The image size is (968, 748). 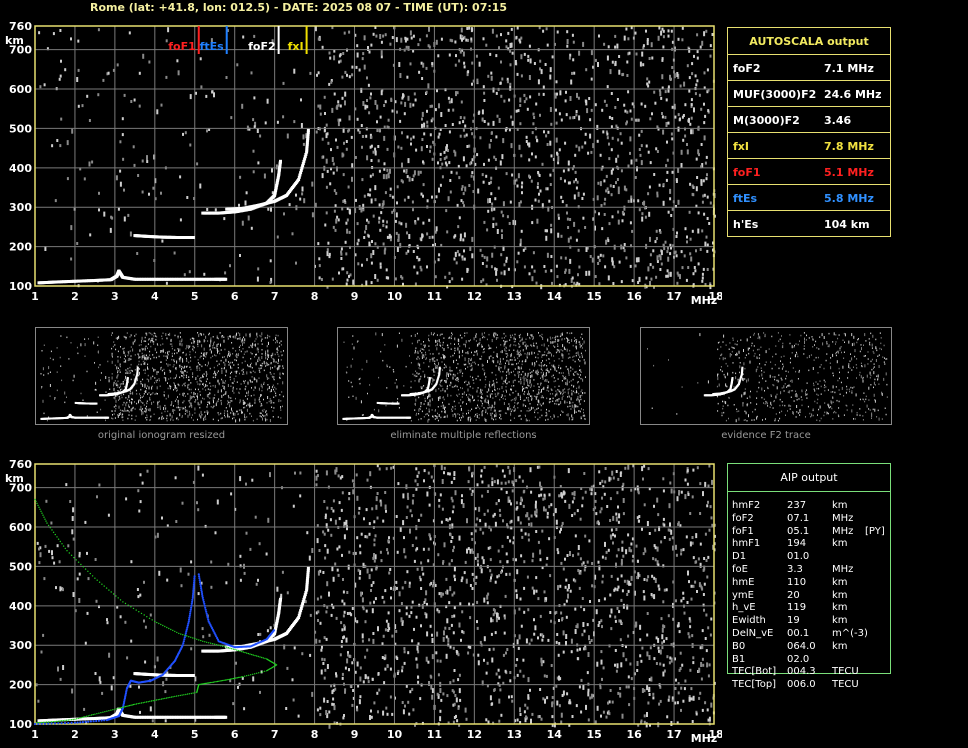 I want to click on autoscala-row-label: M(3000)F2, so click(x=766, y=120).